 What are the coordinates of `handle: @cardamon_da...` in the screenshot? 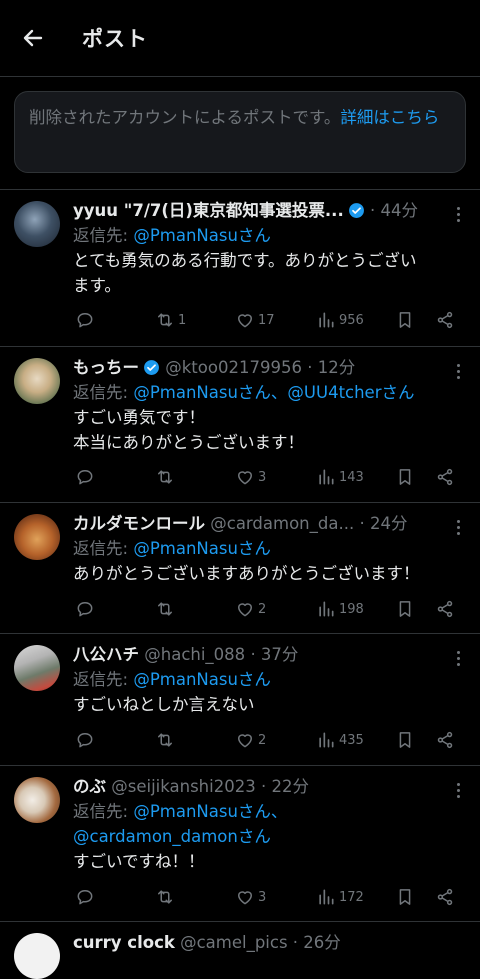 It's located at (282, 523).